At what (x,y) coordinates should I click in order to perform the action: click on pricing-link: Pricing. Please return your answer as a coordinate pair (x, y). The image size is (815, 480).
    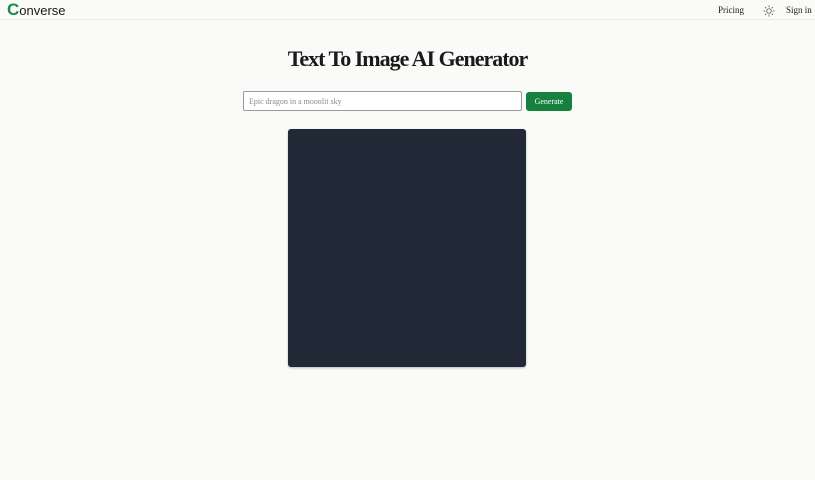
    Looking at the image, I should click on (731, 10).